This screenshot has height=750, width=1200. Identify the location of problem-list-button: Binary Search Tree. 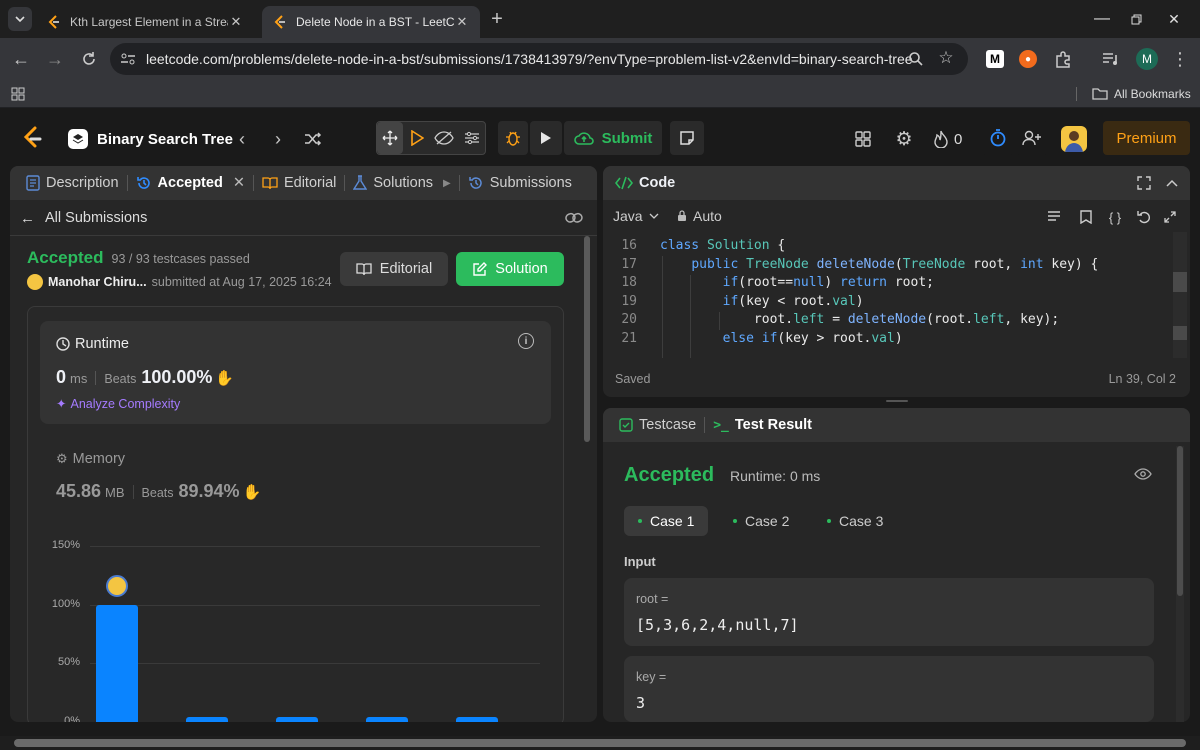
(150, 139).